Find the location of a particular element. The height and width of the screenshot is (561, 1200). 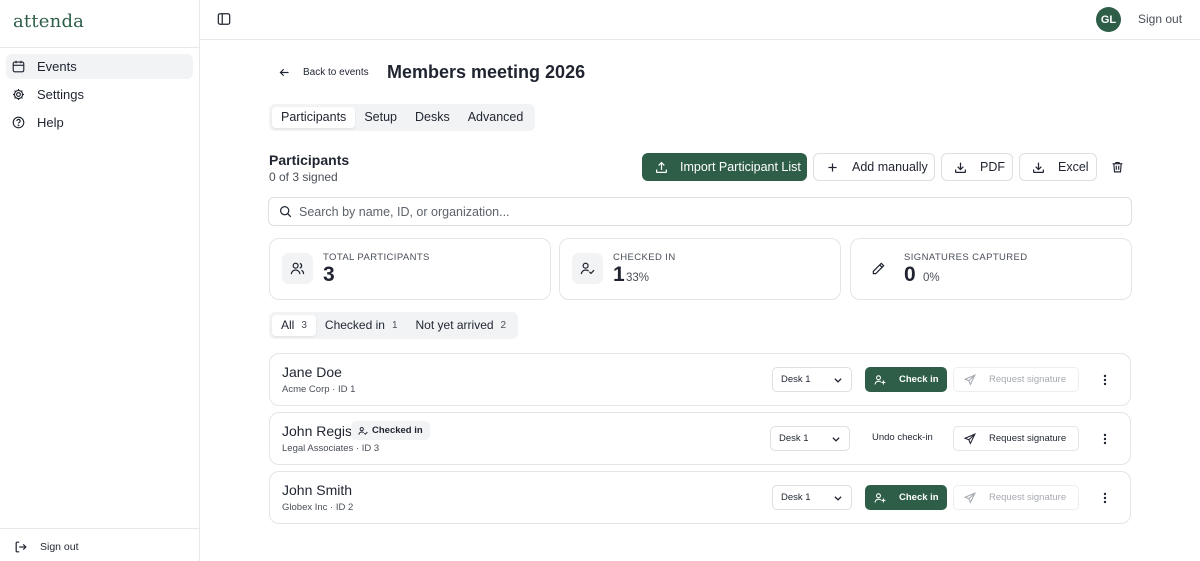

filter-count: 1 is located at coordinates (394, 325).